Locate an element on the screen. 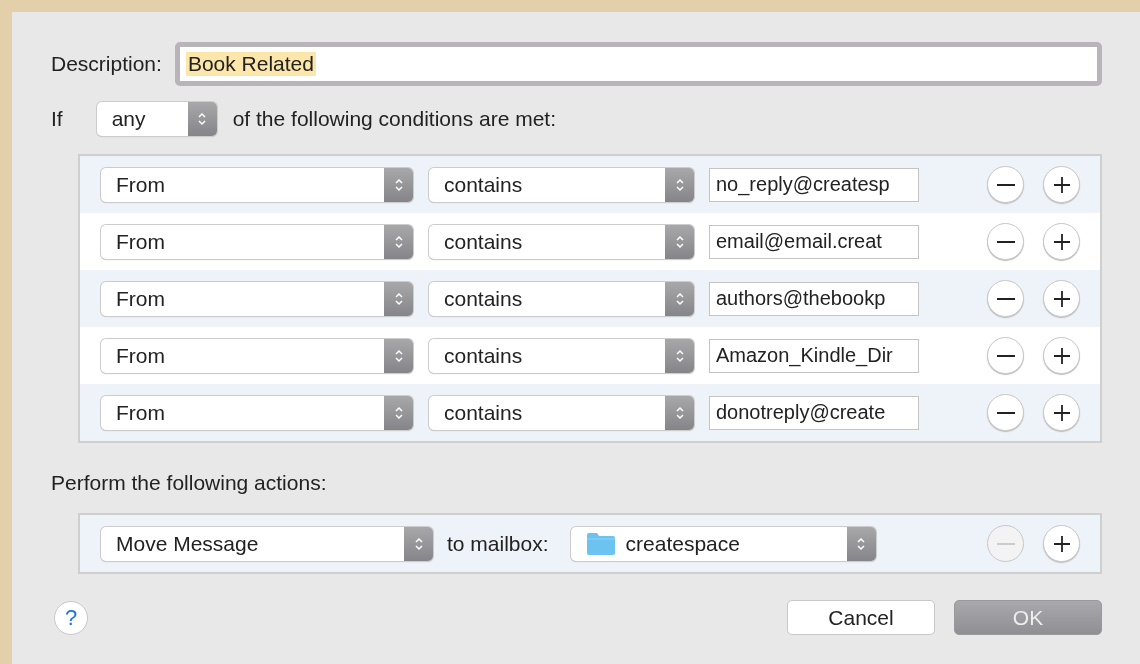  value-field: Amazon_Kindle_Dir is located at coordinates (814, 355).